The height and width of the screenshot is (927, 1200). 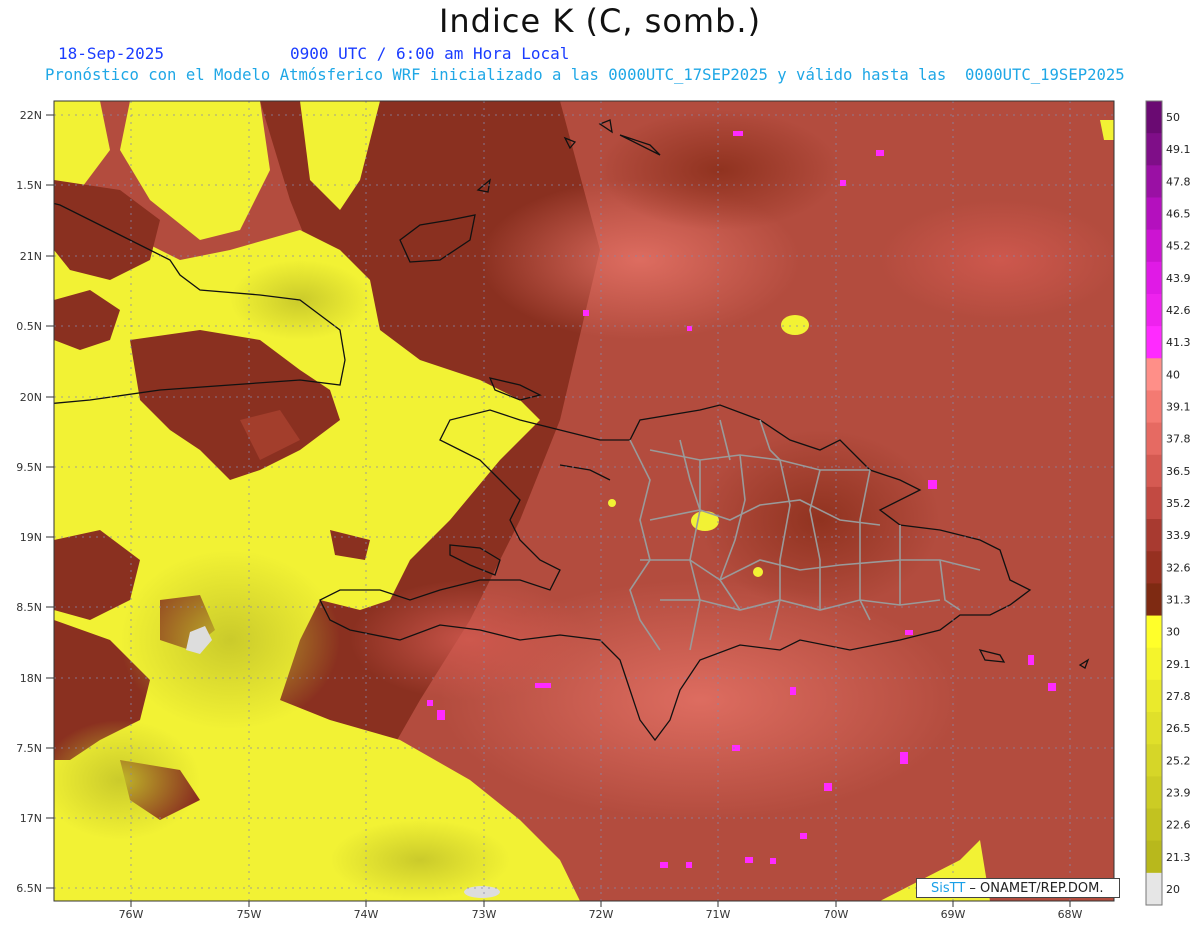 What do you see at coordinates (718, 914) in the screenshot?
I see `lon-label: 71W` at bounding box center [718, 914].